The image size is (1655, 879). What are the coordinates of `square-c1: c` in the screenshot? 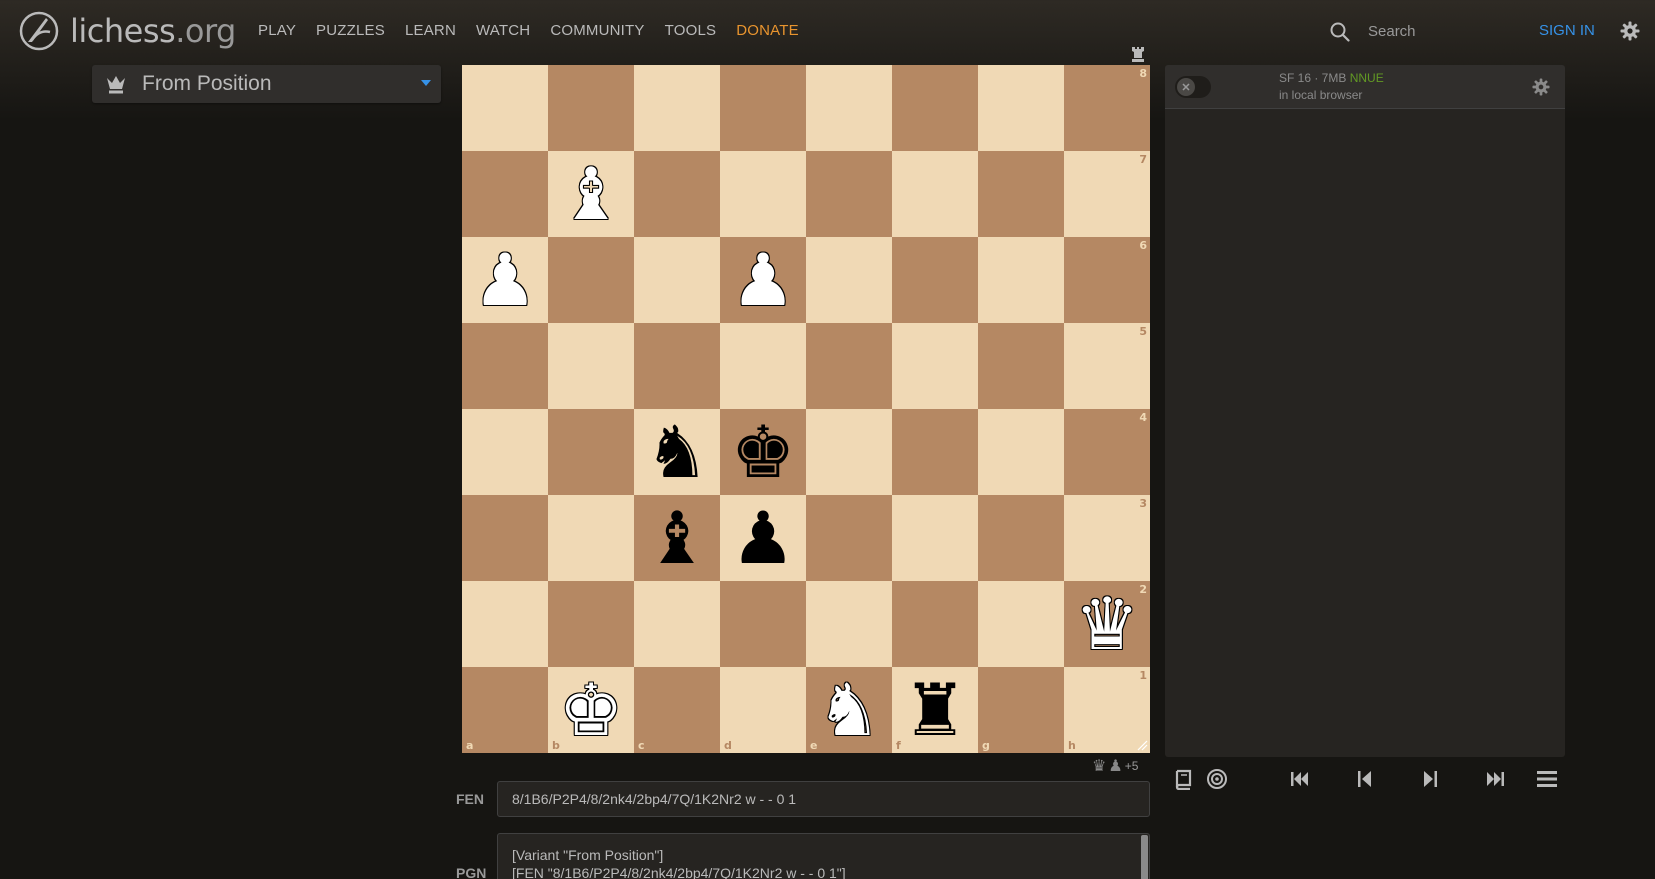 It's located at (677, 710).